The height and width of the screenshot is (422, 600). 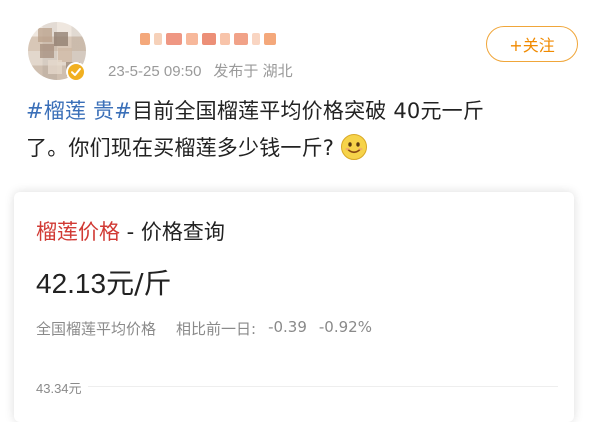 What do you see at coordinates (345, 327) in the screenshot?
I see `stat-percent: -0.92%` at bounding box center [345, 327].